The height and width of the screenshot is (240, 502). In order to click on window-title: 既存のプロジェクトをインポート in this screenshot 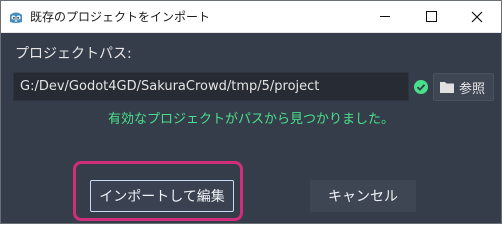, I will do `click(120, 17)`.